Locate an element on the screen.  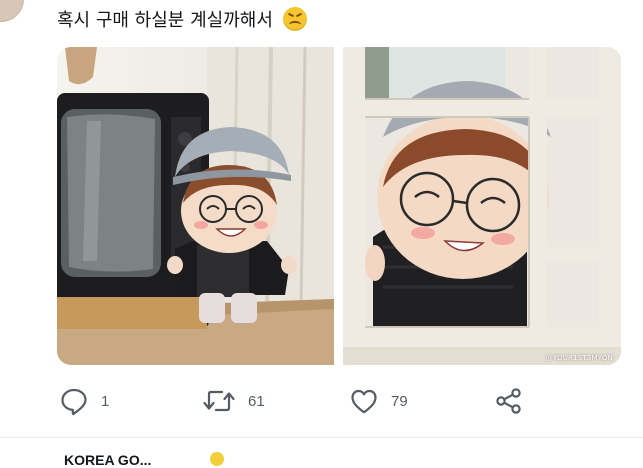
verified-badge-icon is located at coordinates (217, 459).